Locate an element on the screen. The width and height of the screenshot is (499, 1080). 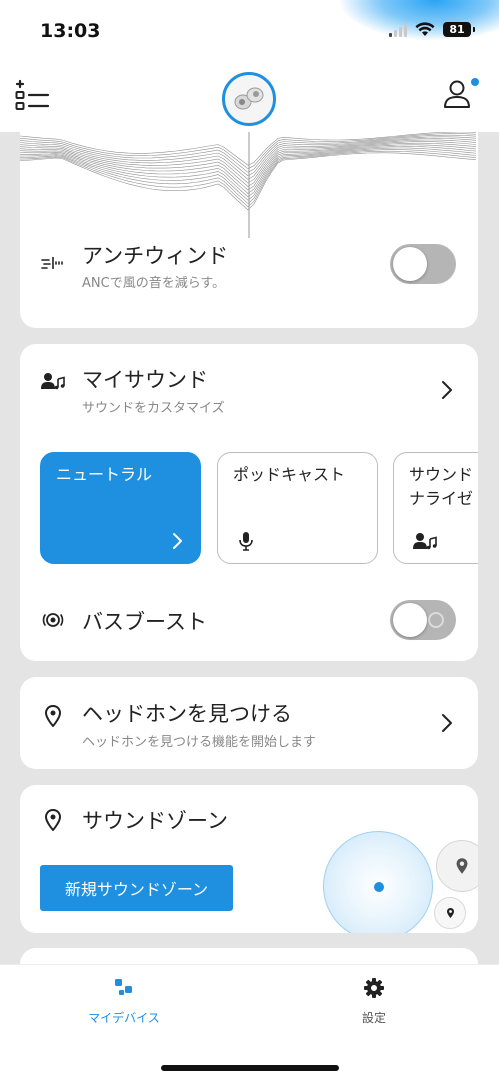
preset-label: ポッドキャスト is located at coordinates (289, 474).